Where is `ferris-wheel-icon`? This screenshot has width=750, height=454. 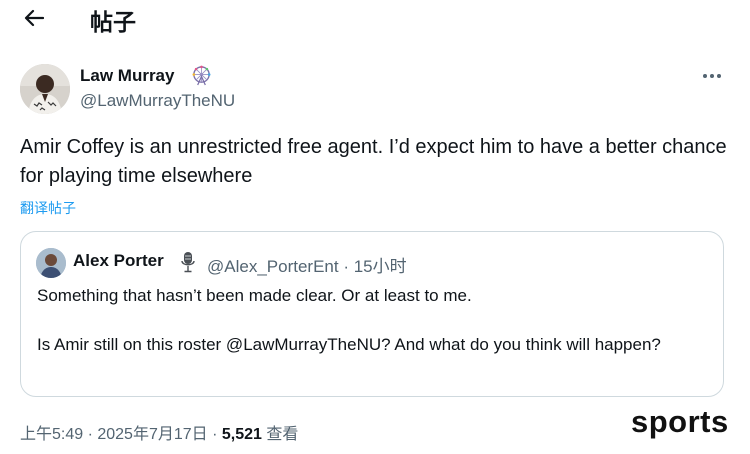 ferris-wheel-icon is located at coordinates (201, 75).